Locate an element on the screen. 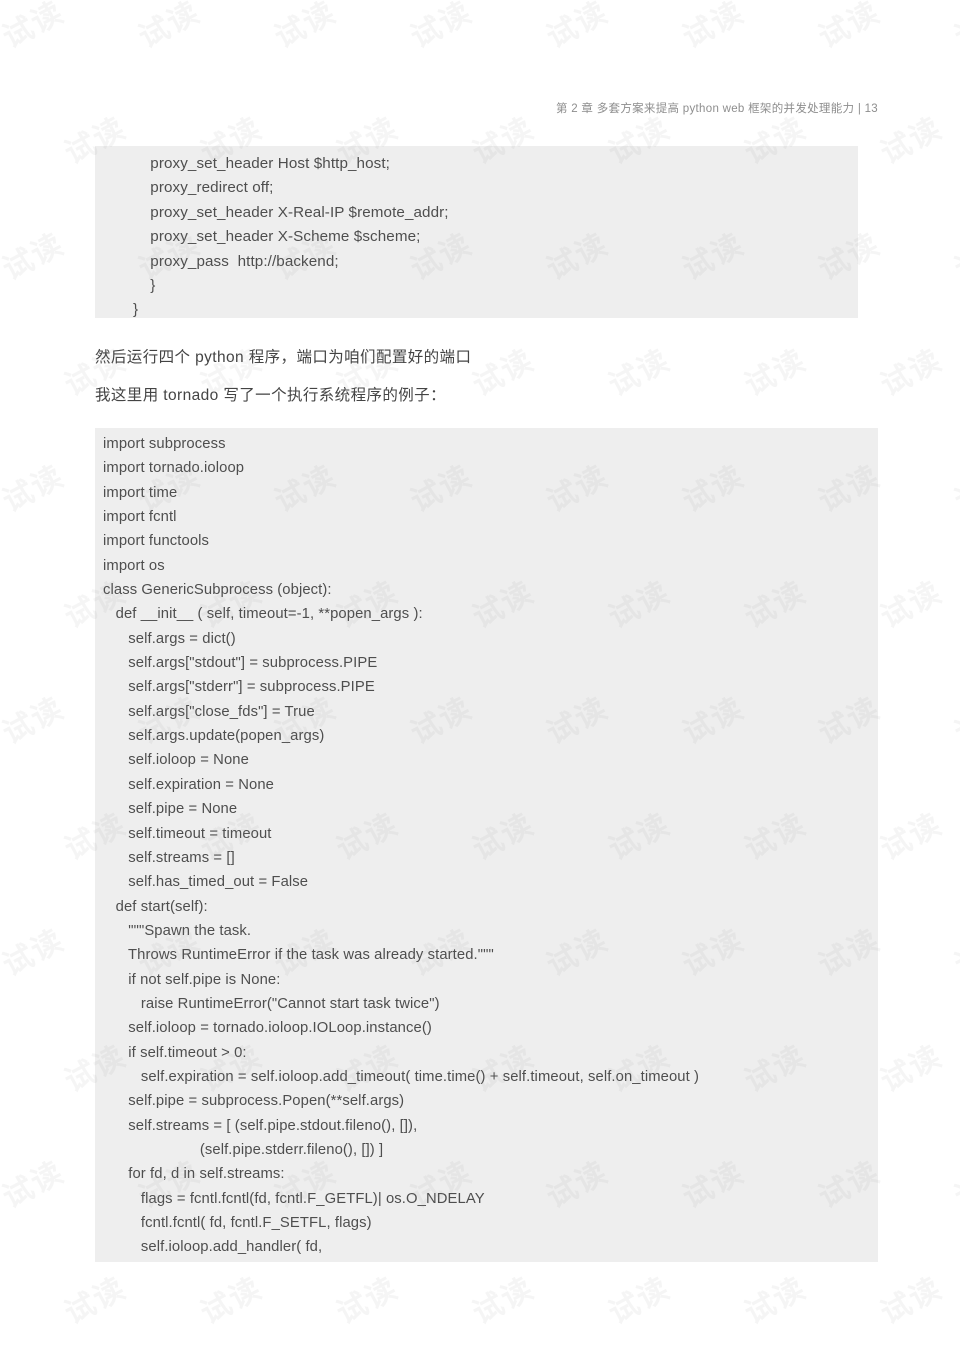  running-head: 第 2 章 多套方案来提高 python web 框架的并发处理能力 | 13 is located at coordinates (716, 109).